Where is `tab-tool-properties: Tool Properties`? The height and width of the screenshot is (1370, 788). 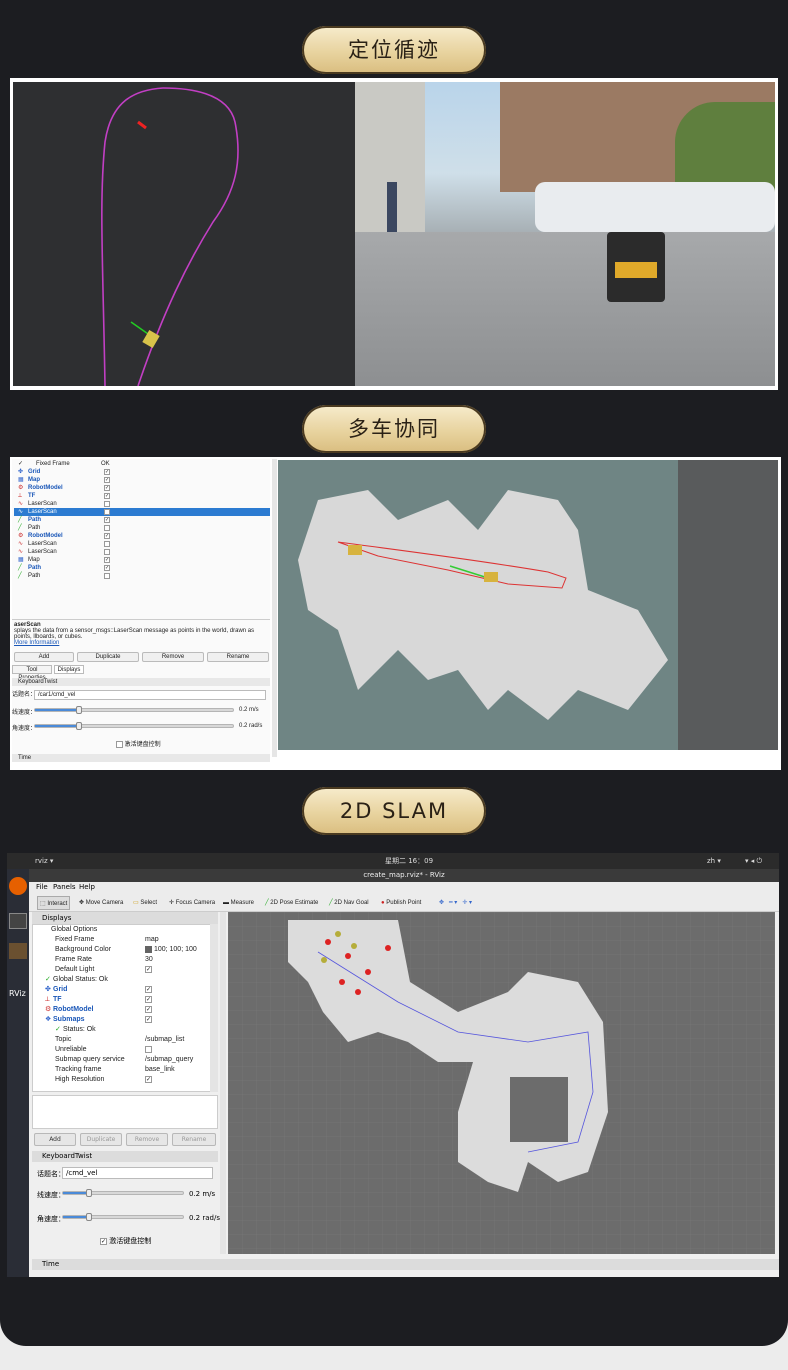
tab-tool-properties: Tool Properties is located at coordinates (32, 673).